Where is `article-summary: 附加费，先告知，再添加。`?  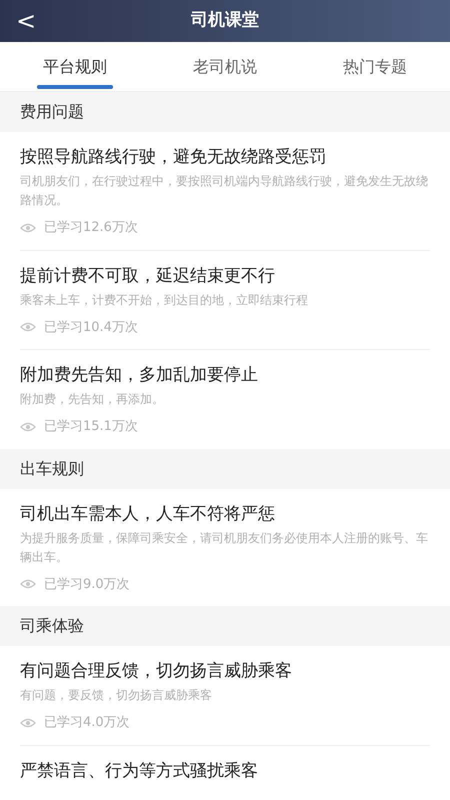 article-summary: 附加费，先告知，再添加。 is located at coordinates (92, 399).